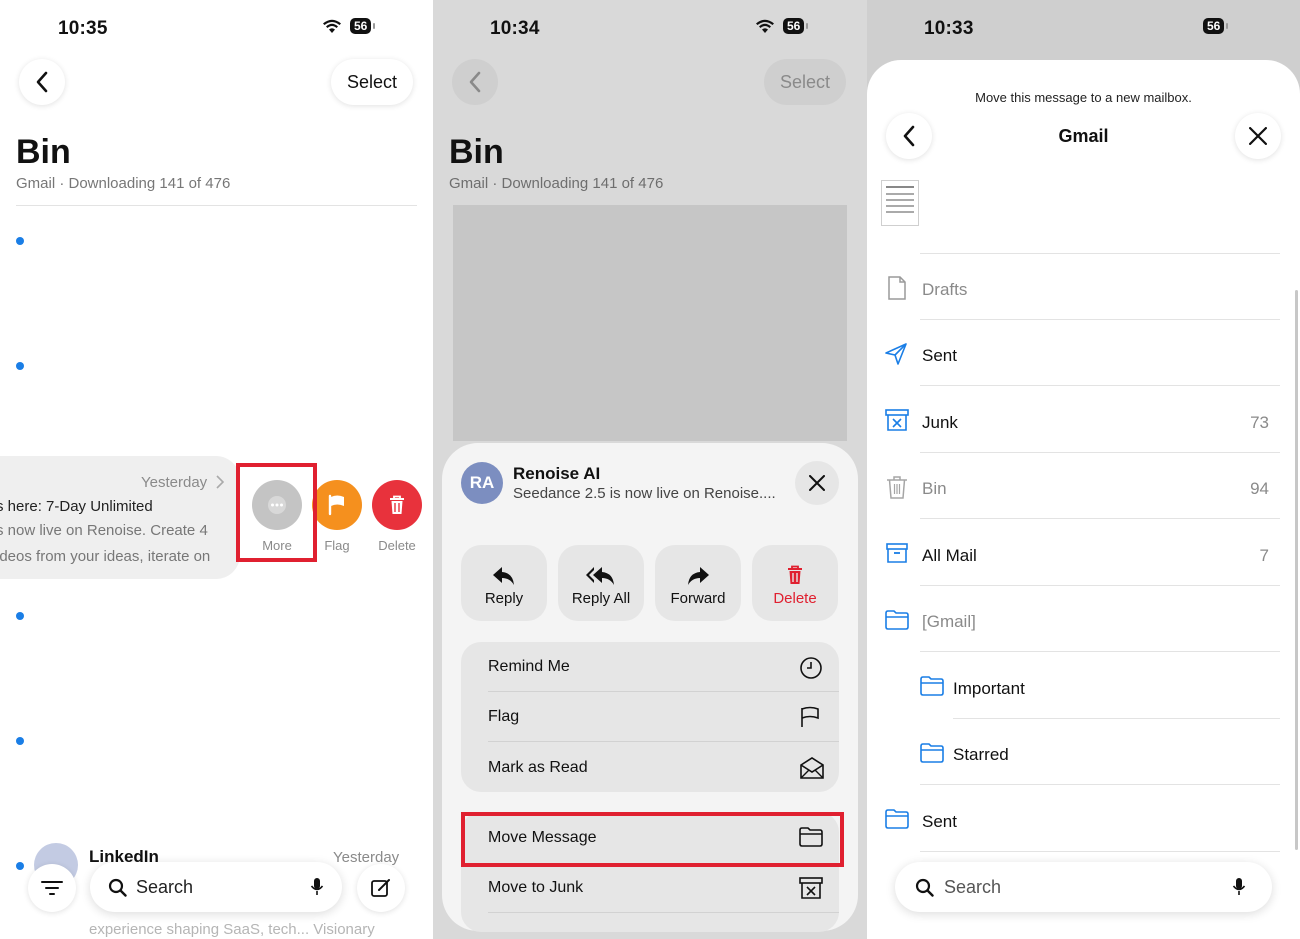  Describe the element at coordinates (76, 506) in the screenshot. I see `message-subject: s here: 7-Day Unlimited` at that location.